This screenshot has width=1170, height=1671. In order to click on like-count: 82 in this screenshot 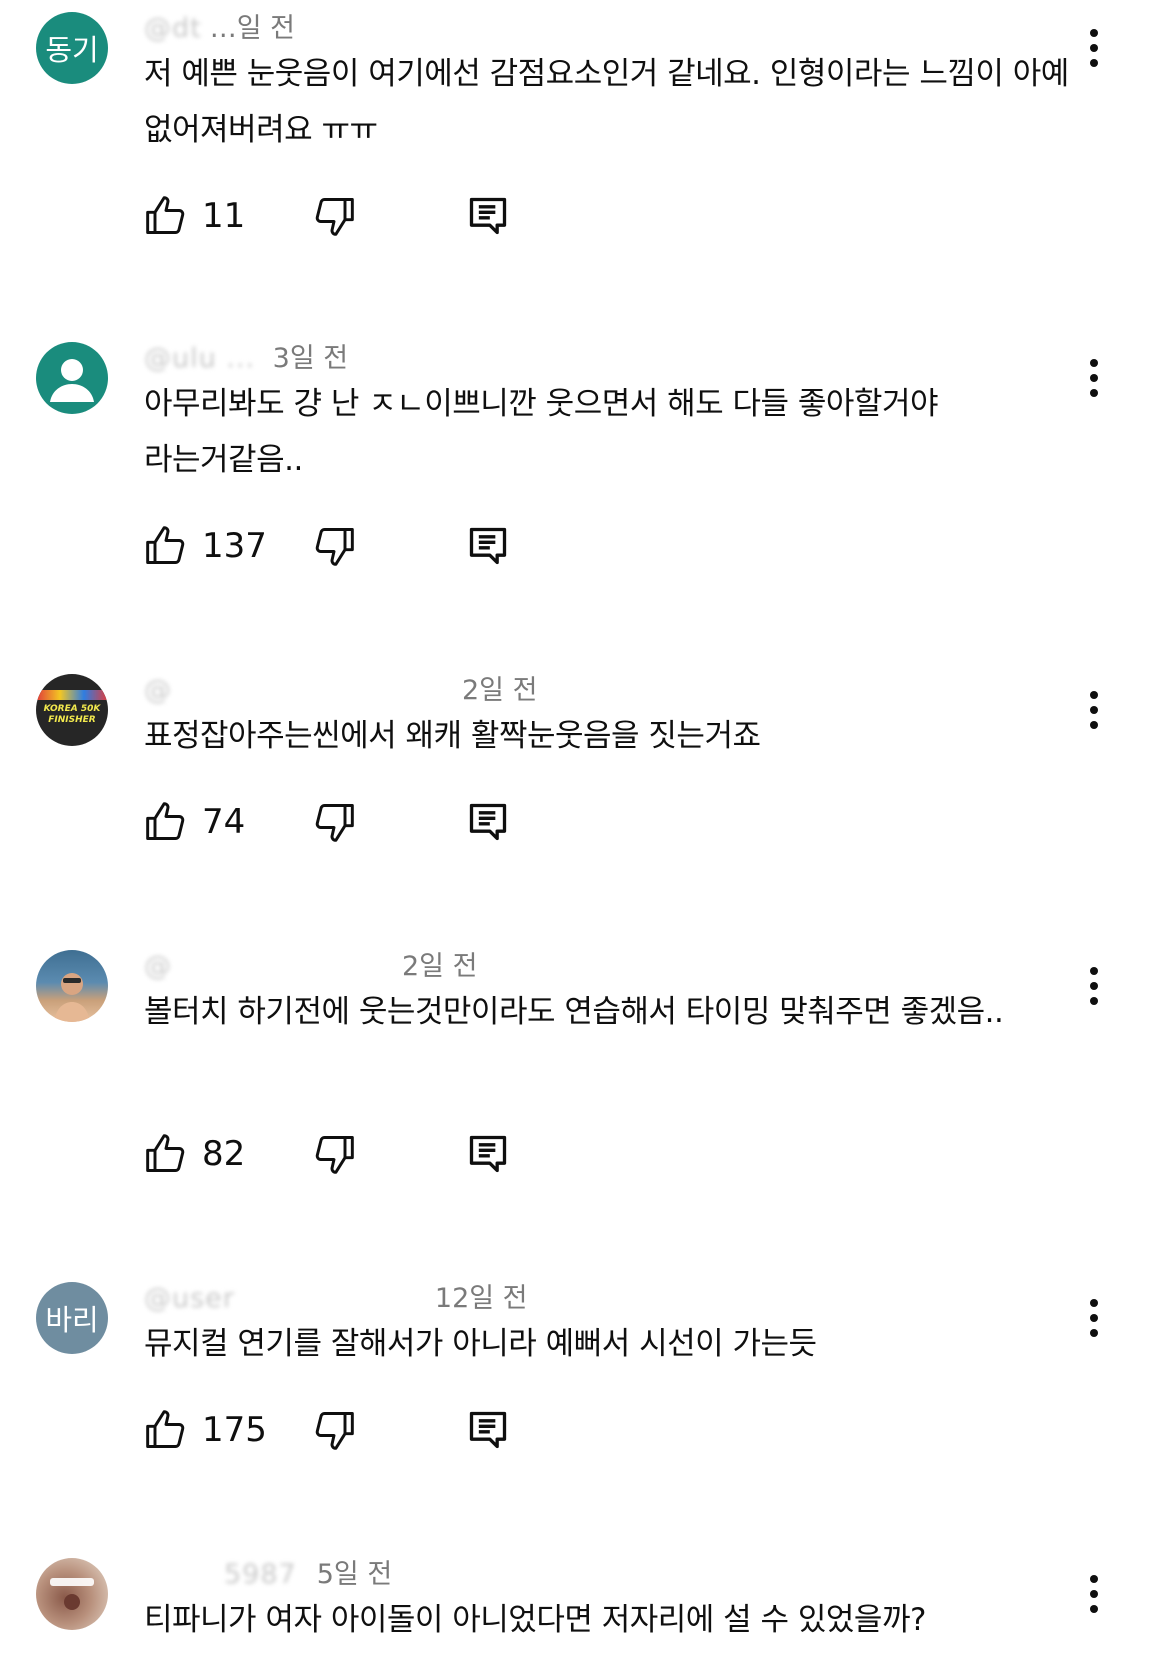, I will do `click(224, 1154)`.